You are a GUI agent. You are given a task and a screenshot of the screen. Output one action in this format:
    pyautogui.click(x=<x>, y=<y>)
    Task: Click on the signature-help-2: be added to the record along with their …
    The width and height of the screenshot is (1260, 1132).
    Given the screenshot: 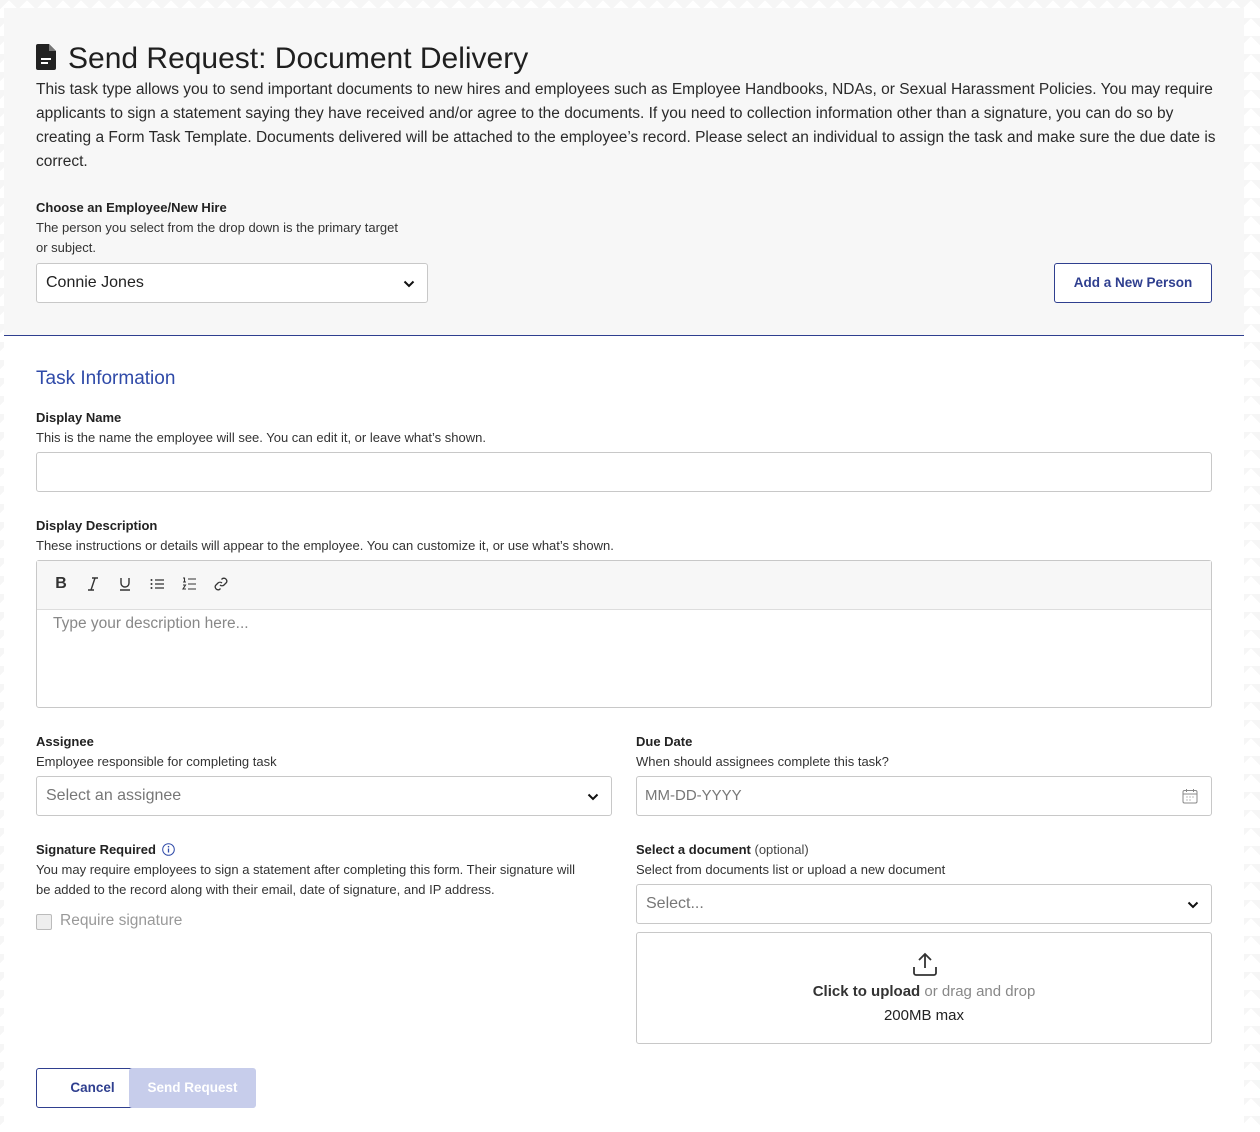 What is the action you would take?
    pyautogui.click(x=265, y=889)
    